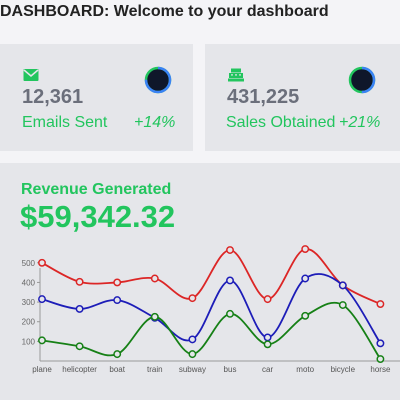 Image resolution: width=400 pixels, height=400 pixels. Describe the element at coordinates (29, 322) in the screenshot. I see `y-tick-label: 200` at that location.